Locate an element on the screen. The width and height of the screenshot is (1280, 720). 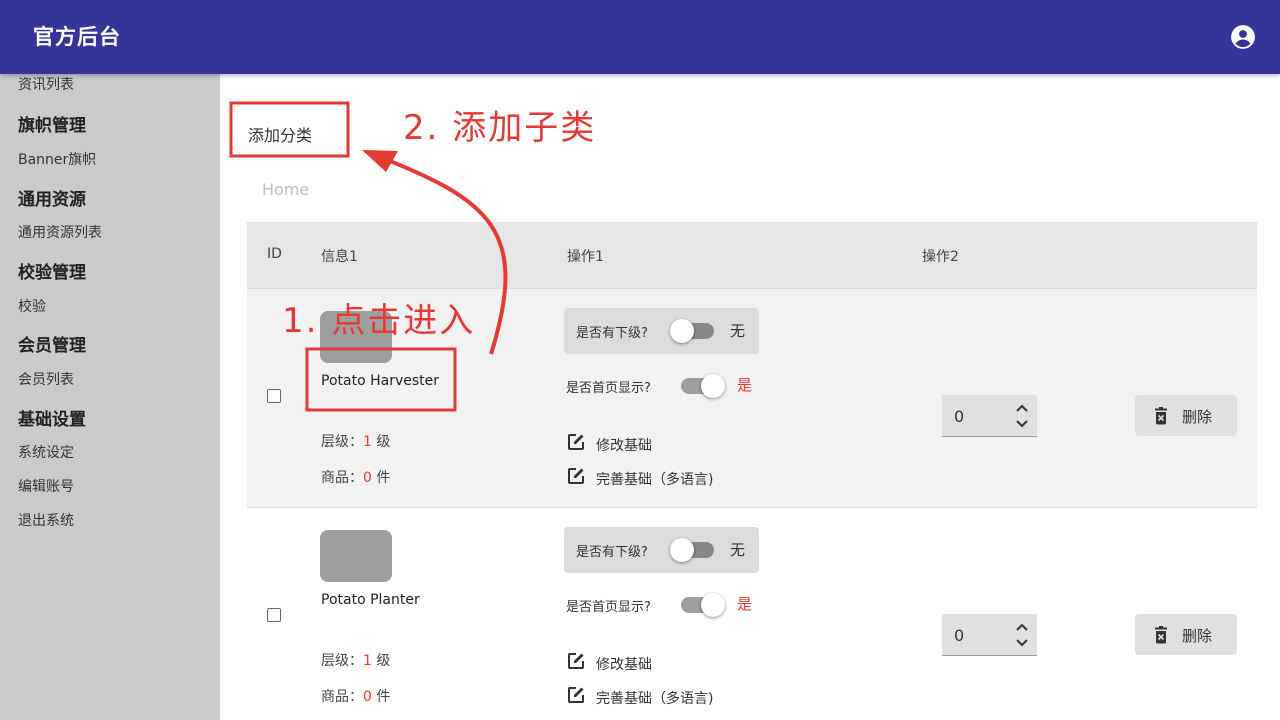
category-name: Potato Planter is located at coordinates (370, 600).